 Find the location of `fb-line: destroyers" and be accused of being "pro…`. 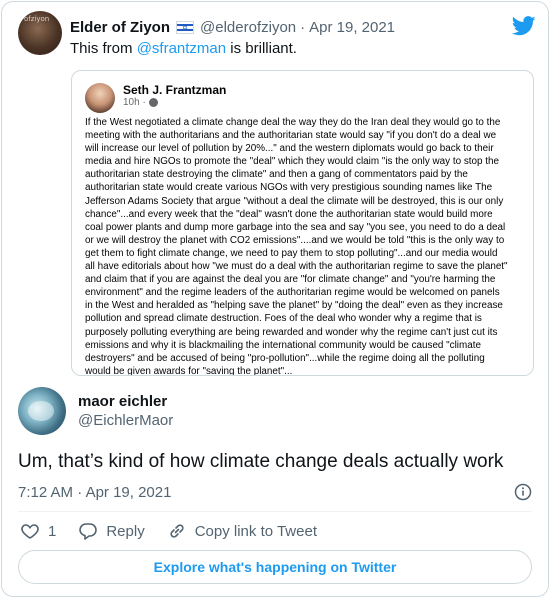

fb-line: destroyers" and be accused of being "pro… is located at coordinates (285, 358).